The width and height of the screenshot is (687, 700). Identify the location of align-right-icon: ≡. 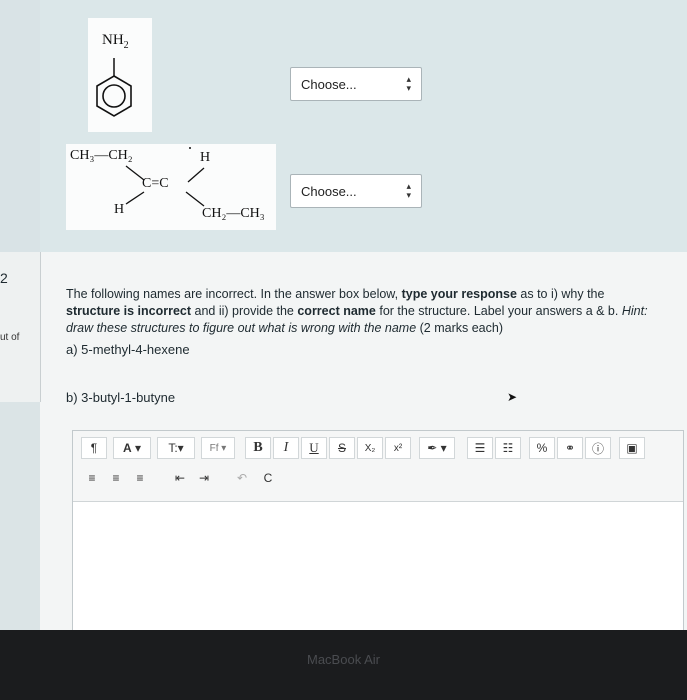
(140, 478).